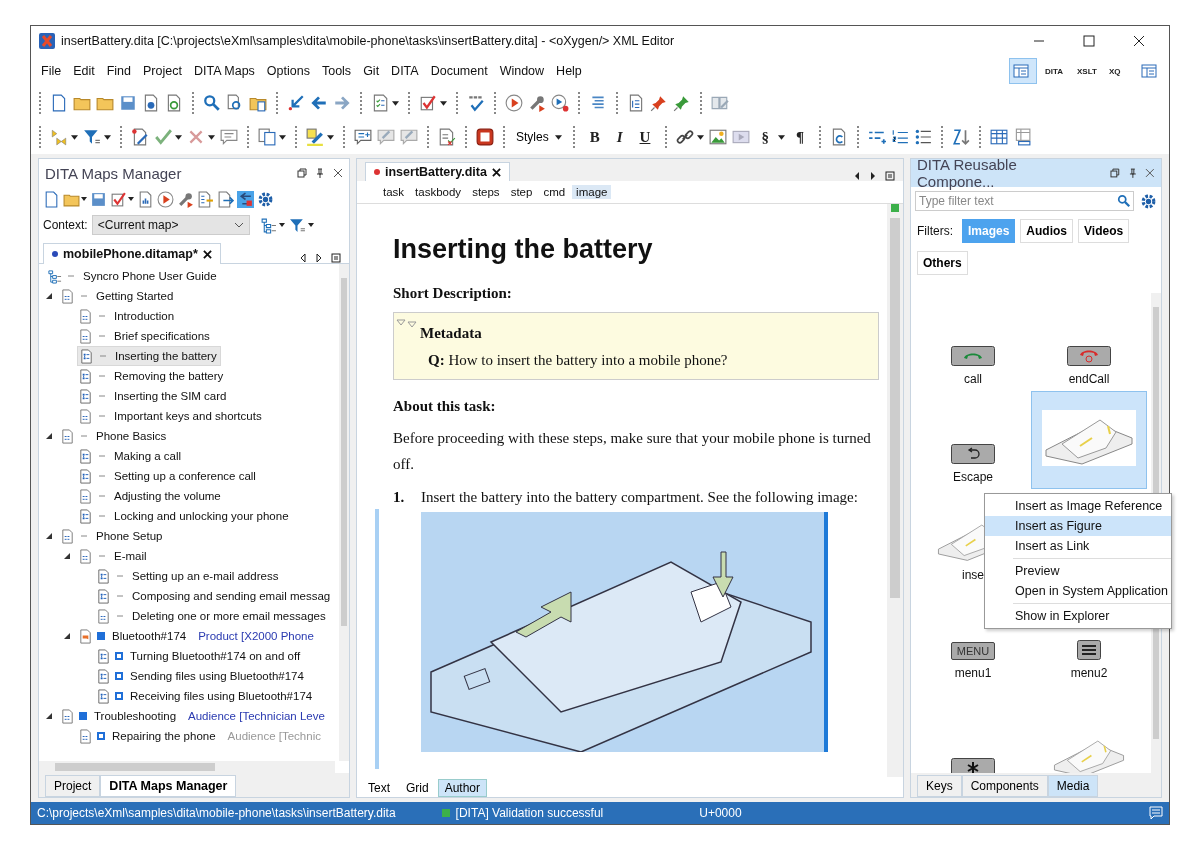 The image size is (1200, 850). I want to click on validation-message: [DITA] Validation successful, so click(529, 813).